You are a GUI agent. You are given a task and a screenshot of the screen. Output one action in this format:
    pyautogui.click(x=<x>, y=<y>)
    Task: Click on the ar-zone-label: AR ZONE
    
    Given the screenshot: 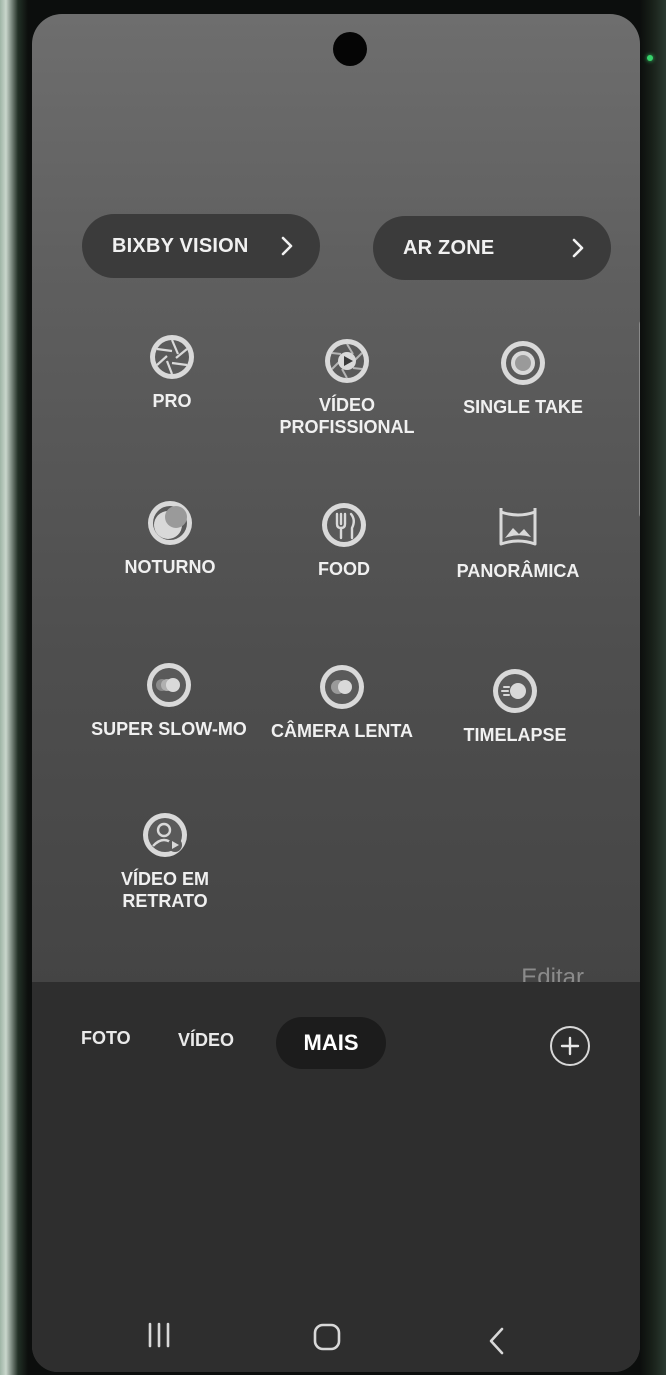 What is the action you would take?
    pyautogui.click(x=449, y=247)
    